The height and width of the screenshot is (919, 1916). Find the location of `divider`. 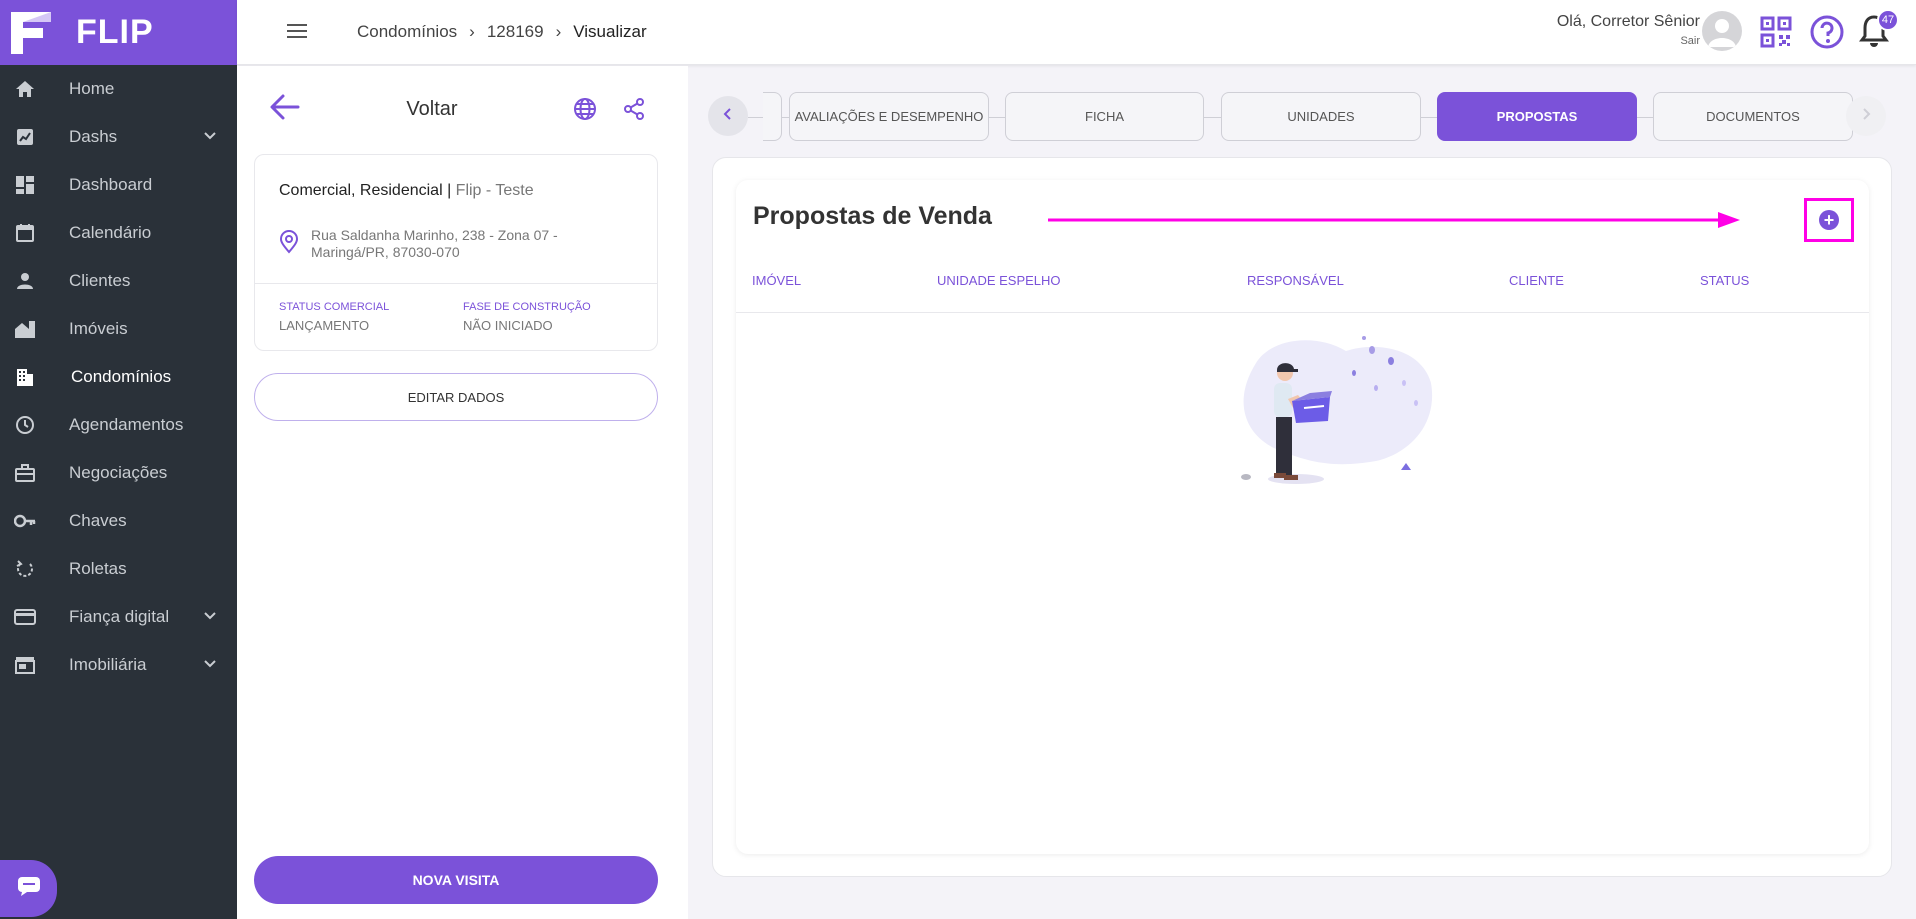

divider is located at coordinates (456, 283).